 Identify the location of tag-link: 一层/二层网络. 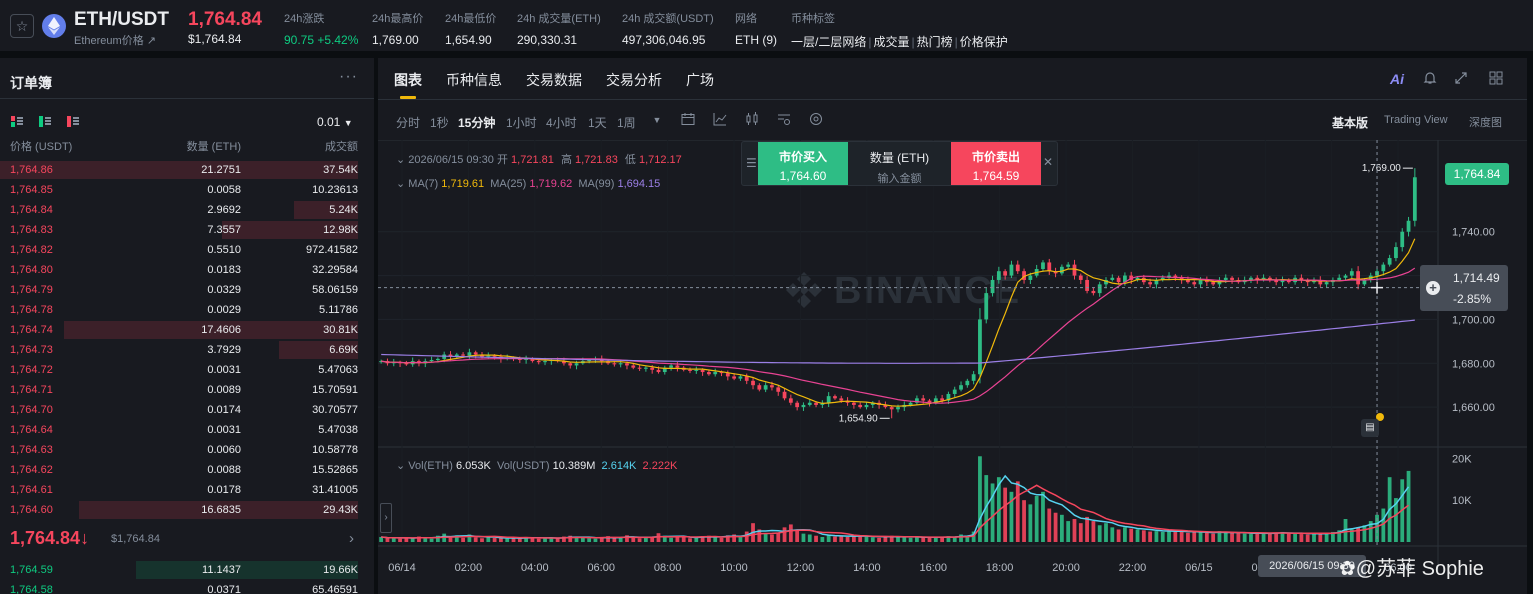
(828, 42).